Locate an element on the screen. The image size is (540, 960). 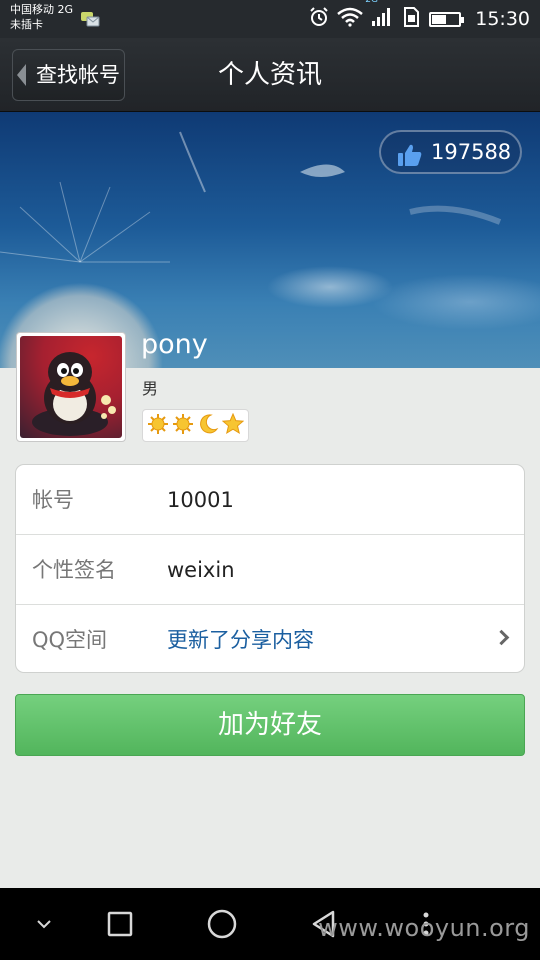
sim-status: 未插卡 is located at coordinates (26, 24).